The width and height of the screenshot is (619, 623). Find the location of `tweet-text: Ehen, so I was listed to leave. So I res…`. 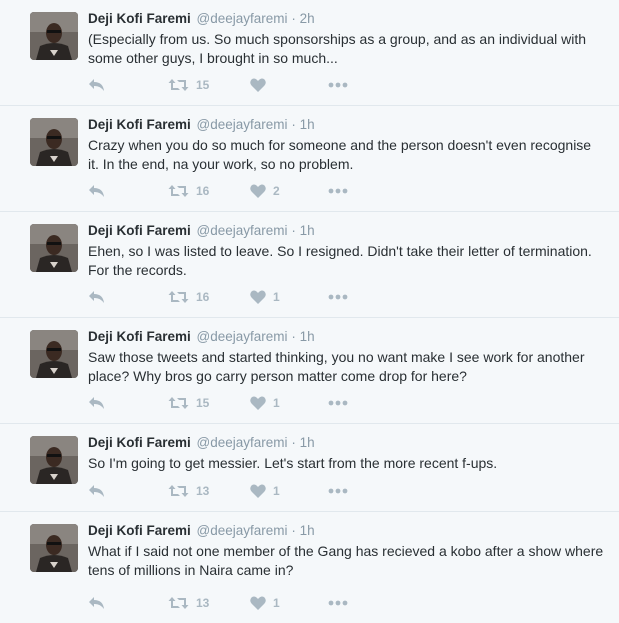

tweet-text: Ehen, so I was listed to leave. So I res… is located at coordinates (340, 260).